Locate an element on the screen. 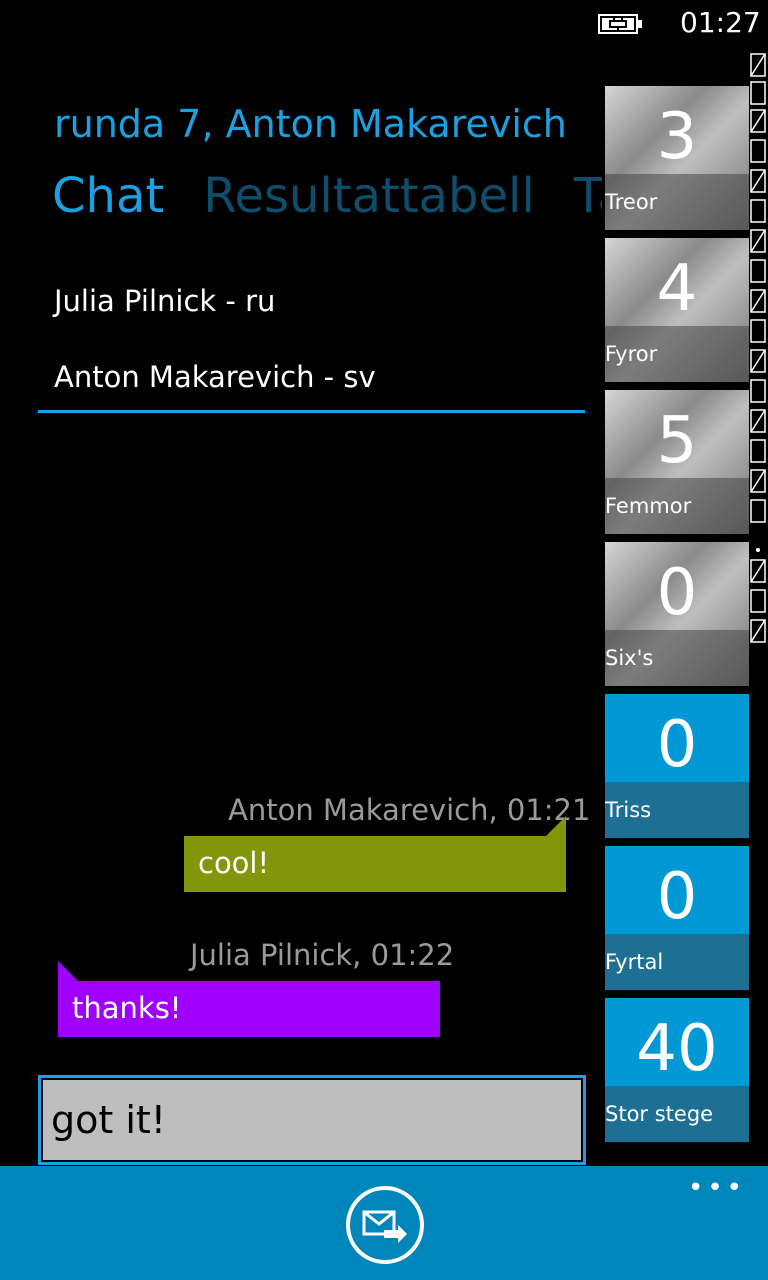 This screenshot has width=768, height=1280. tile-label: Fyror is located at coordinates (631, 354).